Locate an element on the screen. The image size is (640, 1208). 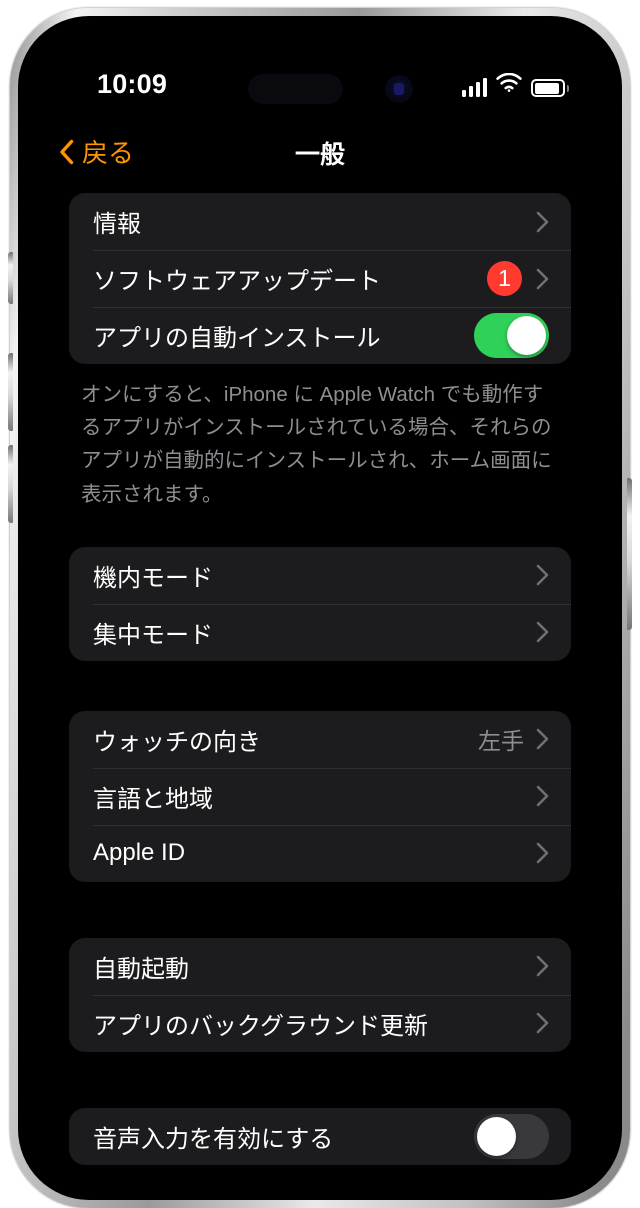
settings-row: Apple ID is located at coordinates (320, 853).